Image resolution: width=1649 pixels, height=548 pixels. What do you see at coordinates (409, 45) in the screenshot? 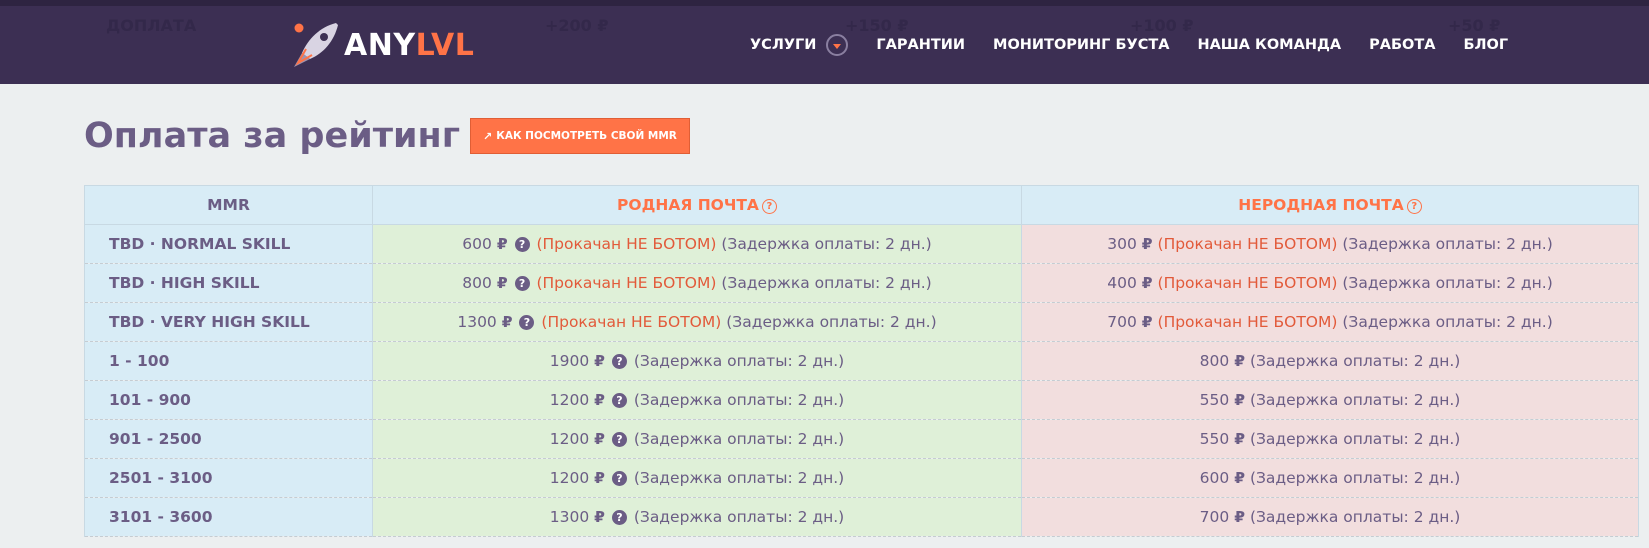
I see `logo-wordmark: ANYLVL` at bounding box center [409, 45].